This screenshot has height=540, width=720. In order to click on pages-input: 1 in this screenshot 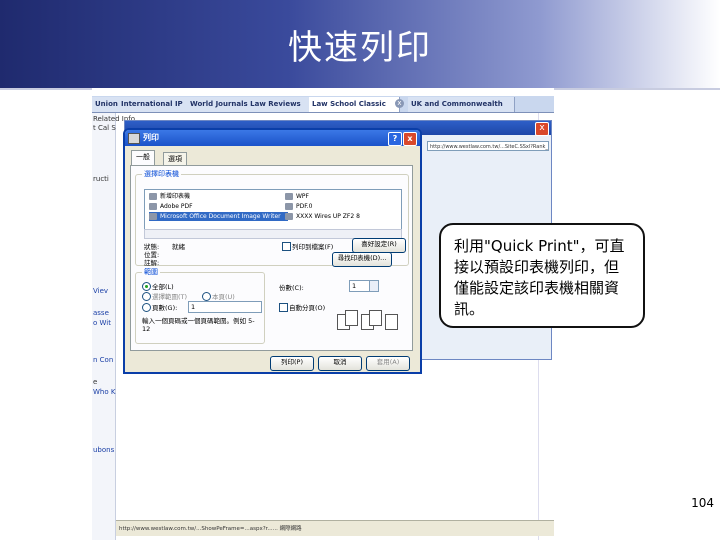, I will do `click(225, 307)`.